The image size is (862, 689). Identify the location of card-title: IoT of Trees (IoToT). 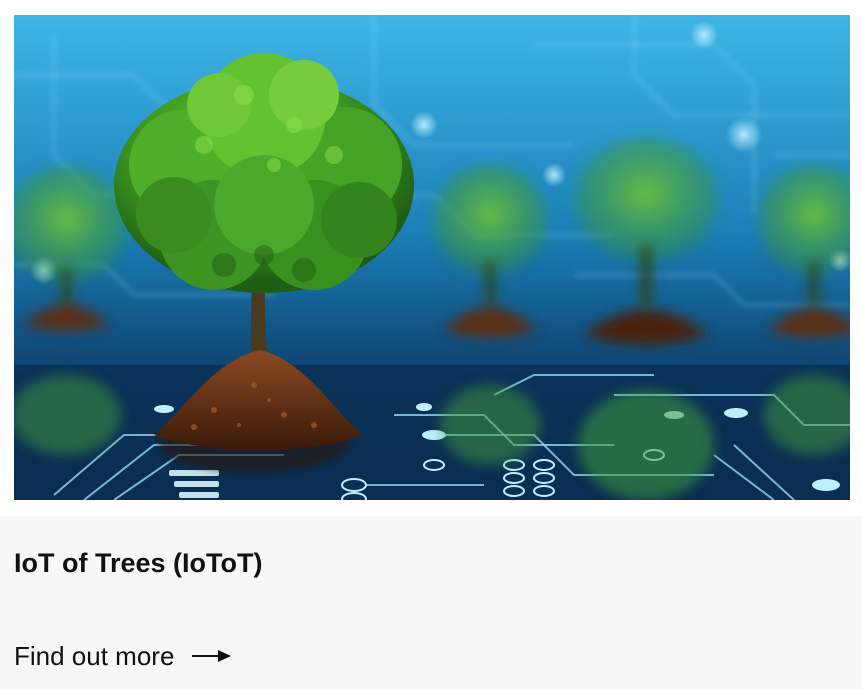
(138, 563).